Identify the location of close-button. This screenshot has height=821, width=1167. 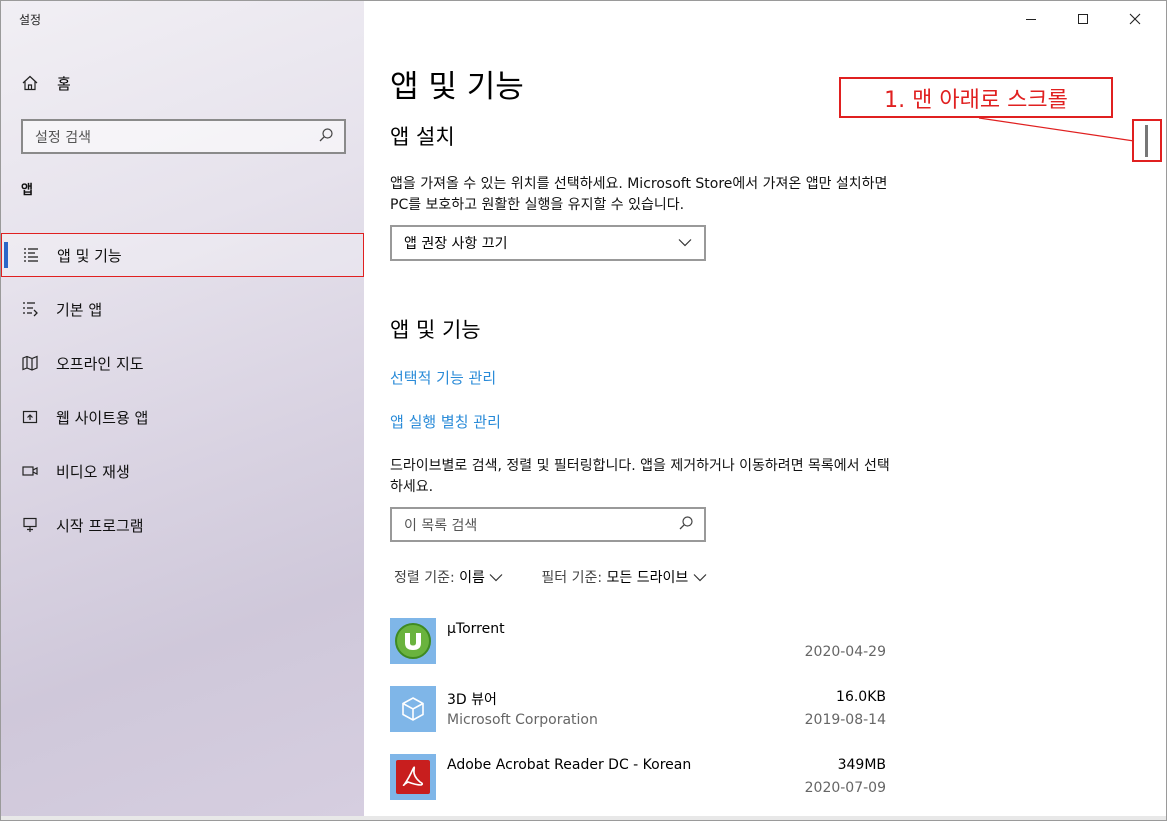
(1135, 19).